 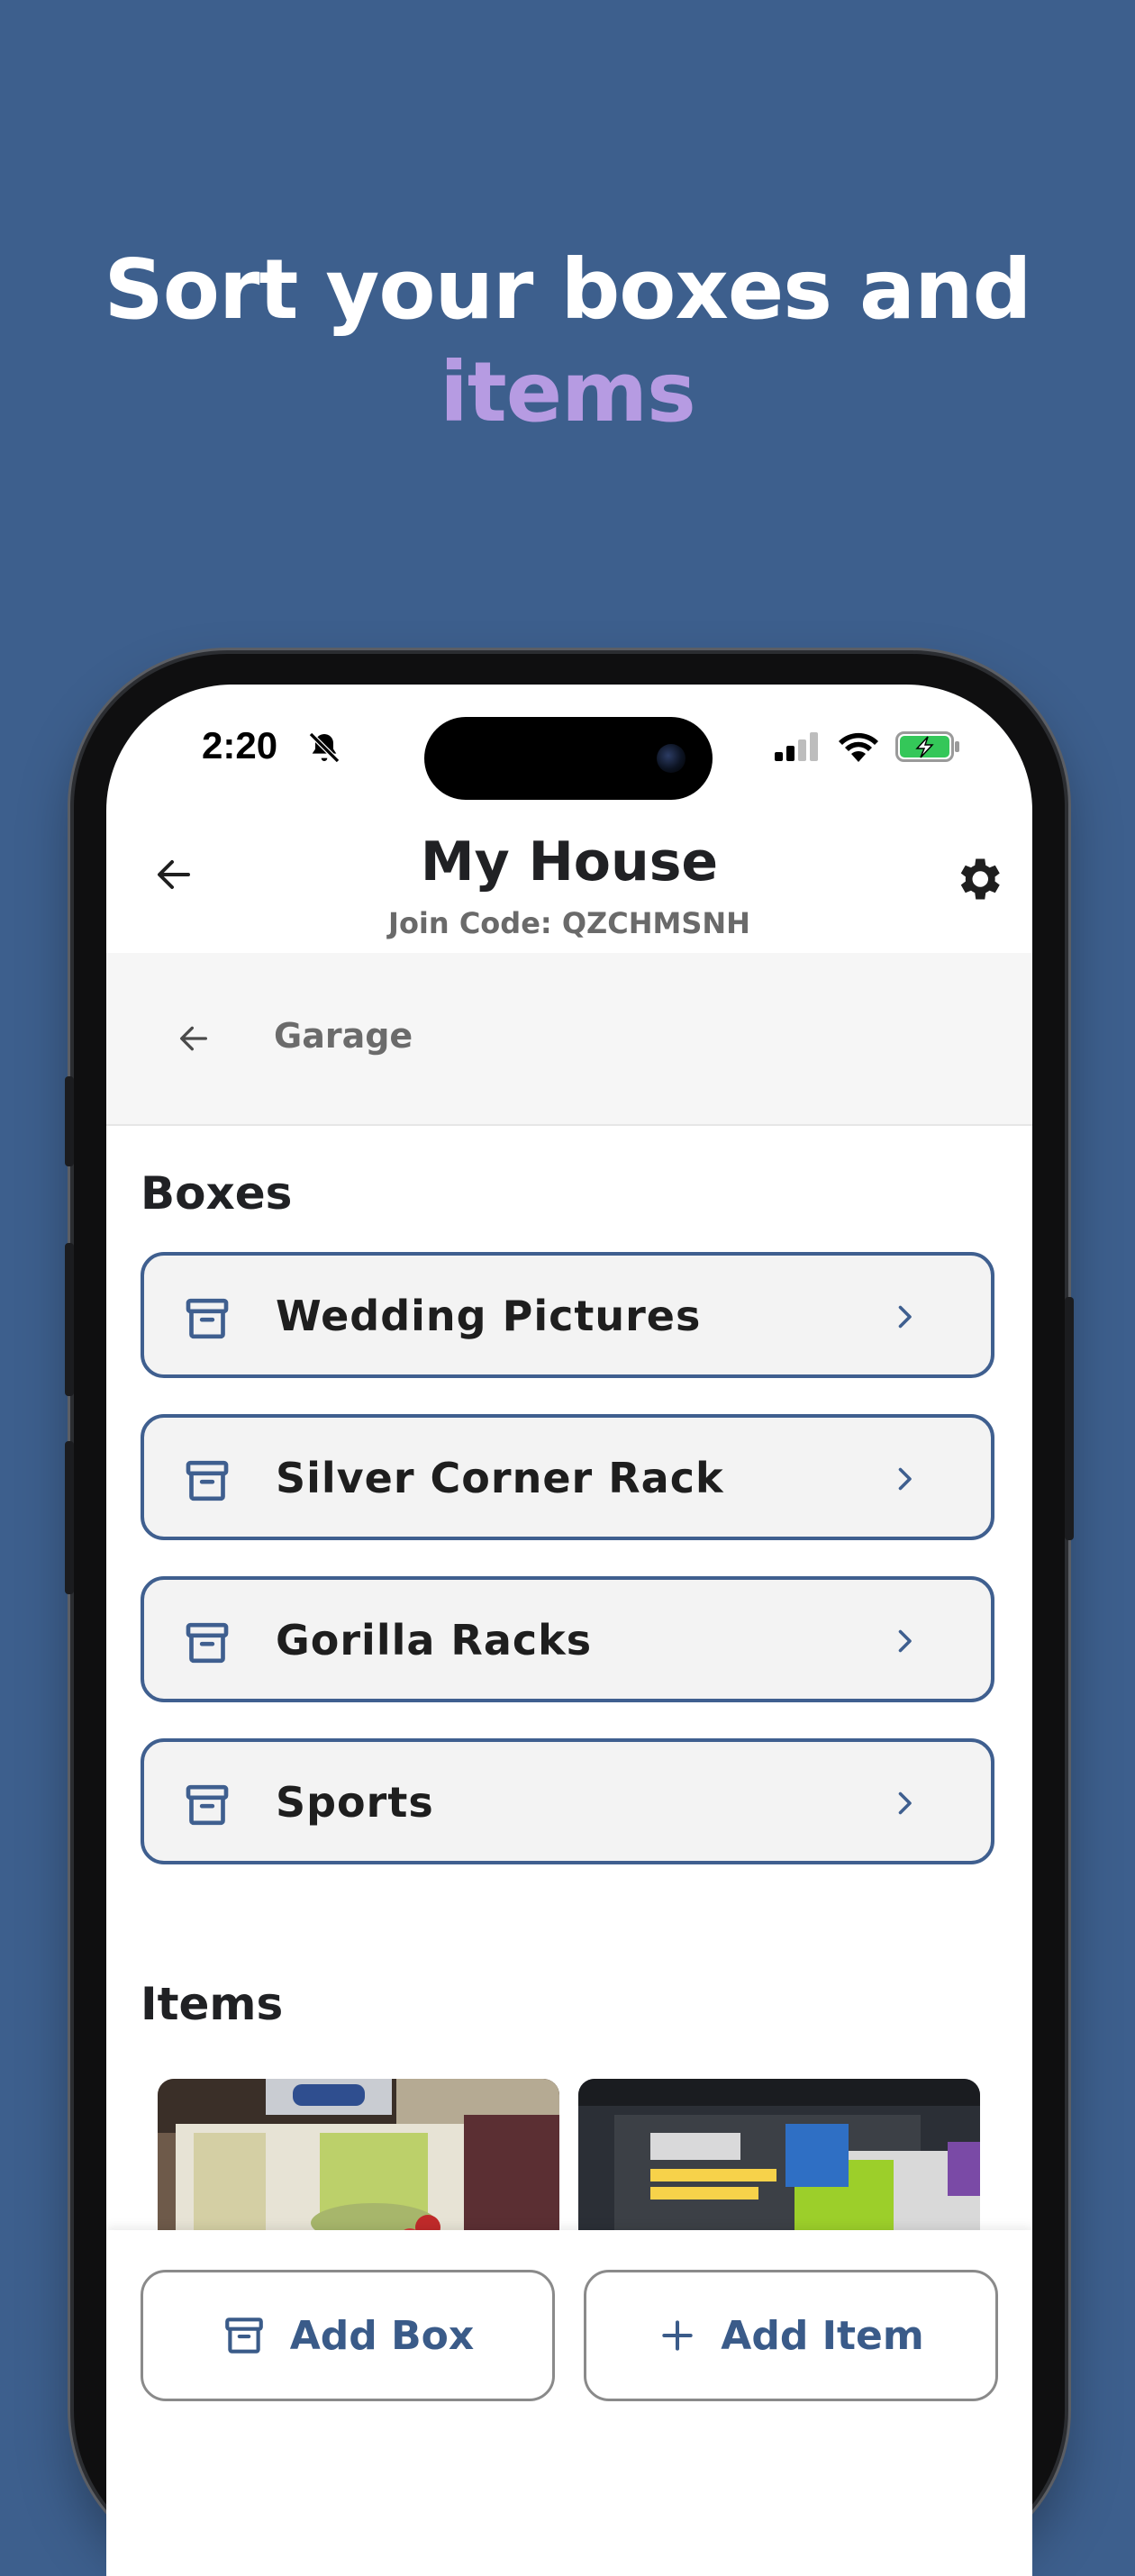 I want to click on box-item-wedding-pictures: Wedding Pictures, so click(x=567, y=1315).